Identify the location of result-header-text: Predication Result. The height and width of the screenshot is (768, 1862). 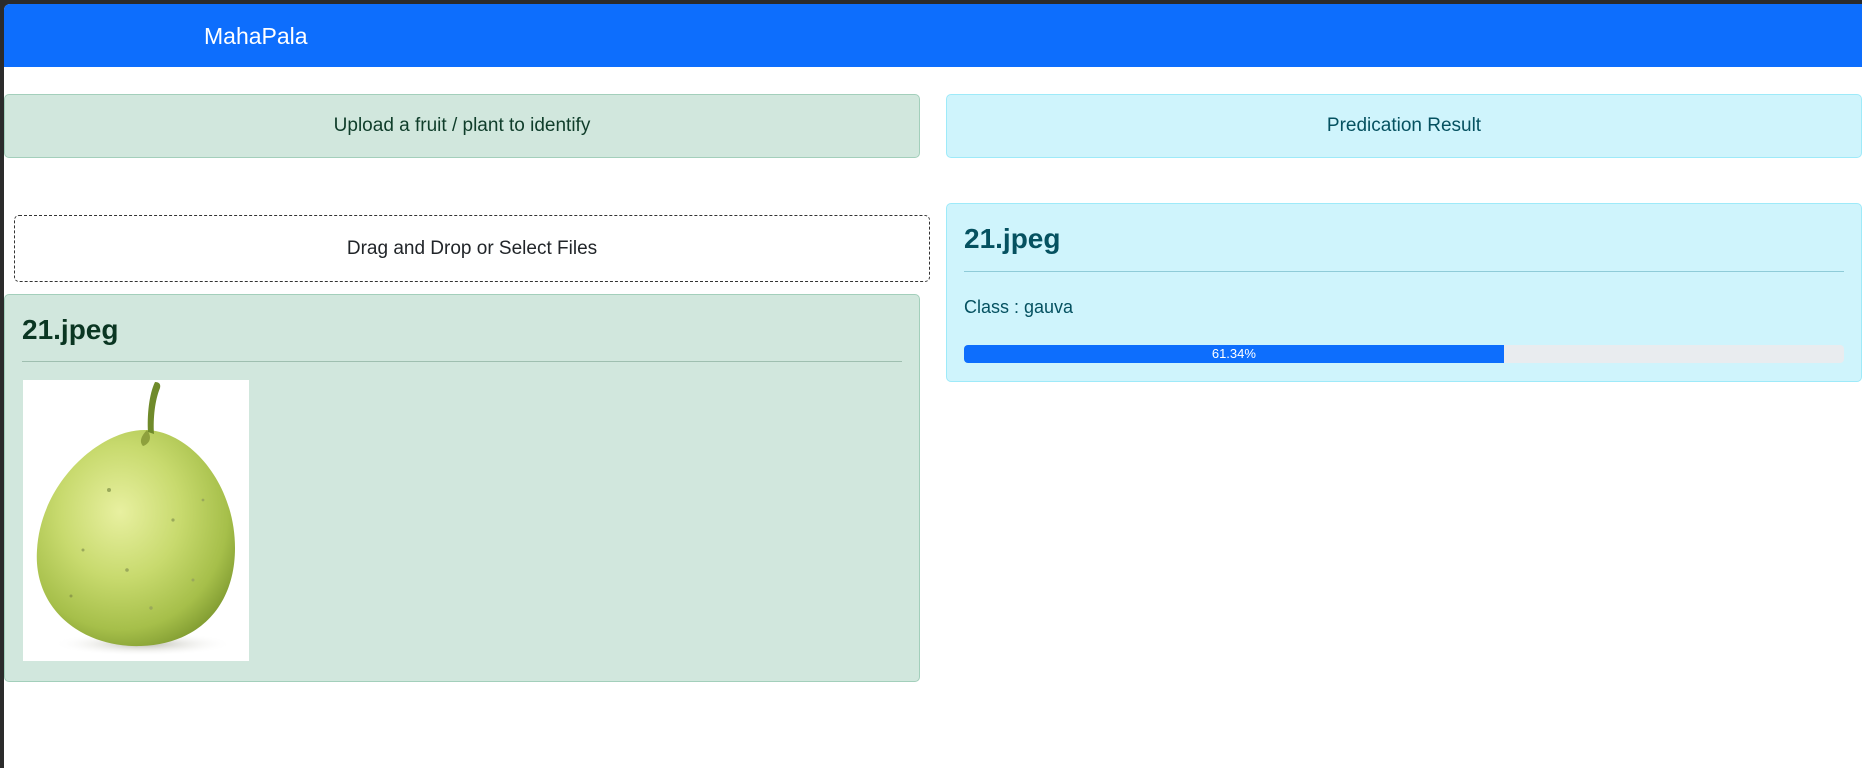
(1404, 125).